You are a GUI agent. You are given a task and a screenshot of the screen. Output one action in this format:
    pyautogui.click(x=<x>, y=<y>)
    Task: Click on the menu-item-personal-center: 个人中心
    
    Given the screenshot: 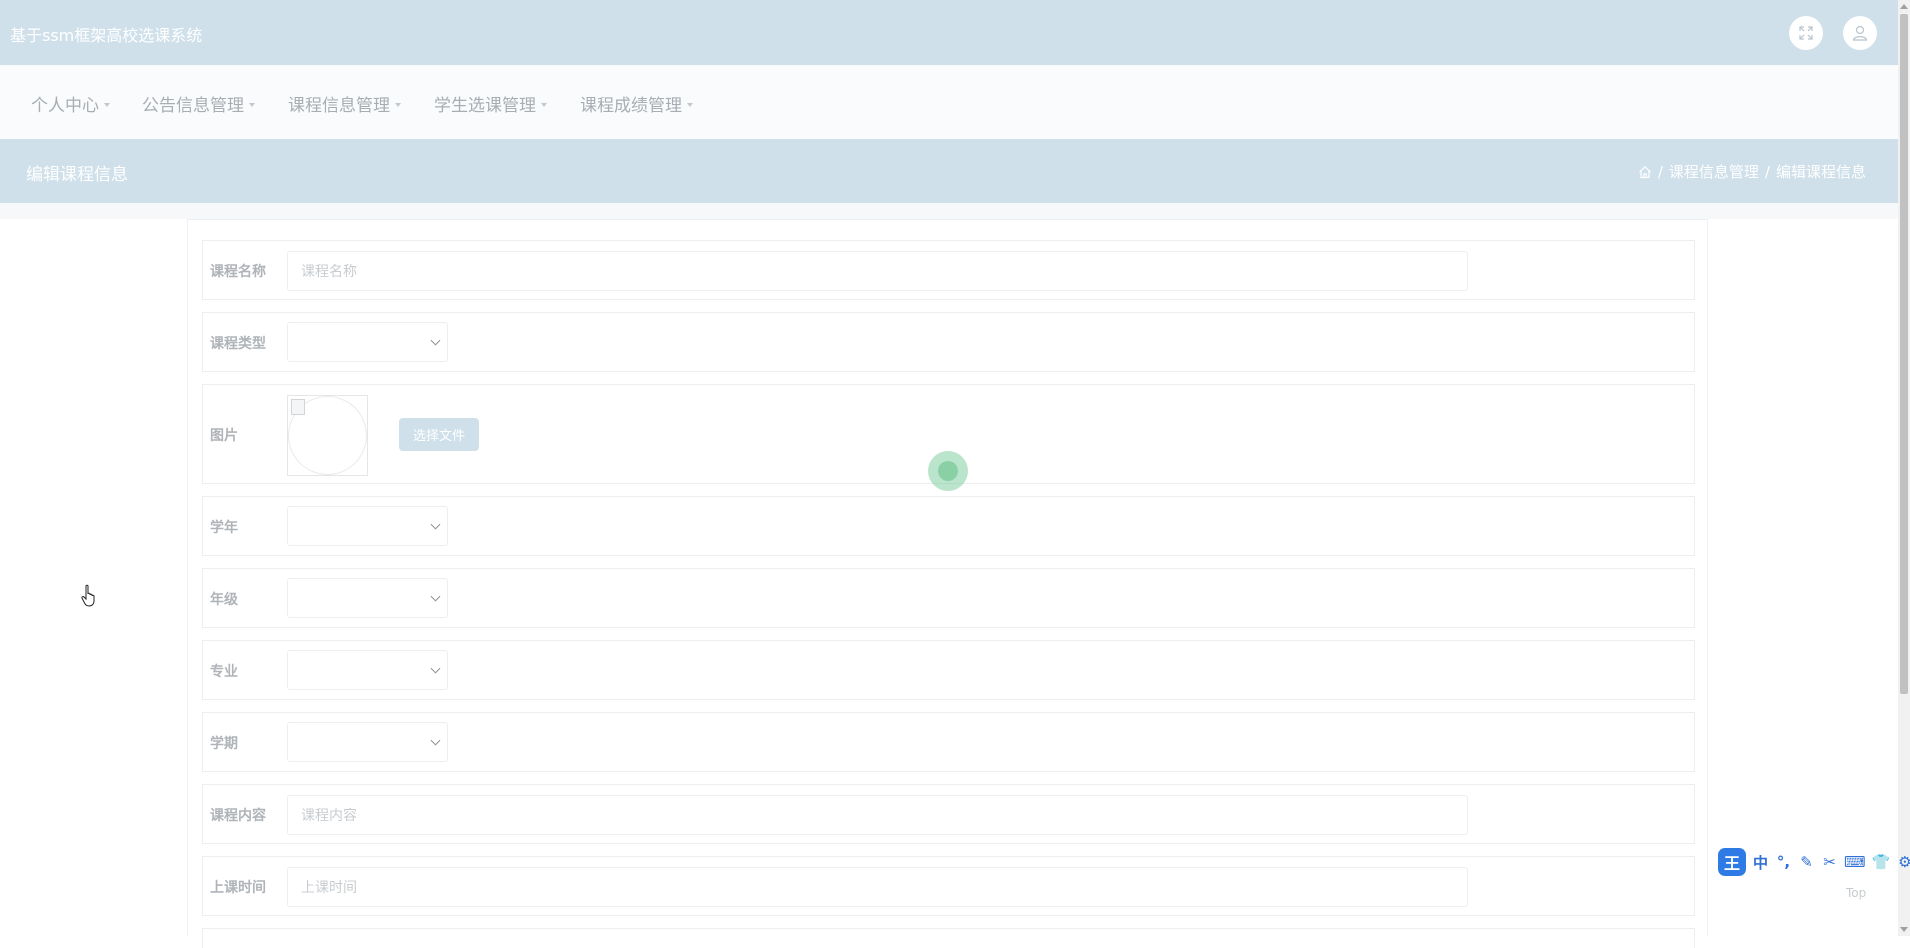 What is the action you would take?
    pyautogui.click(x=70, y=103)
    